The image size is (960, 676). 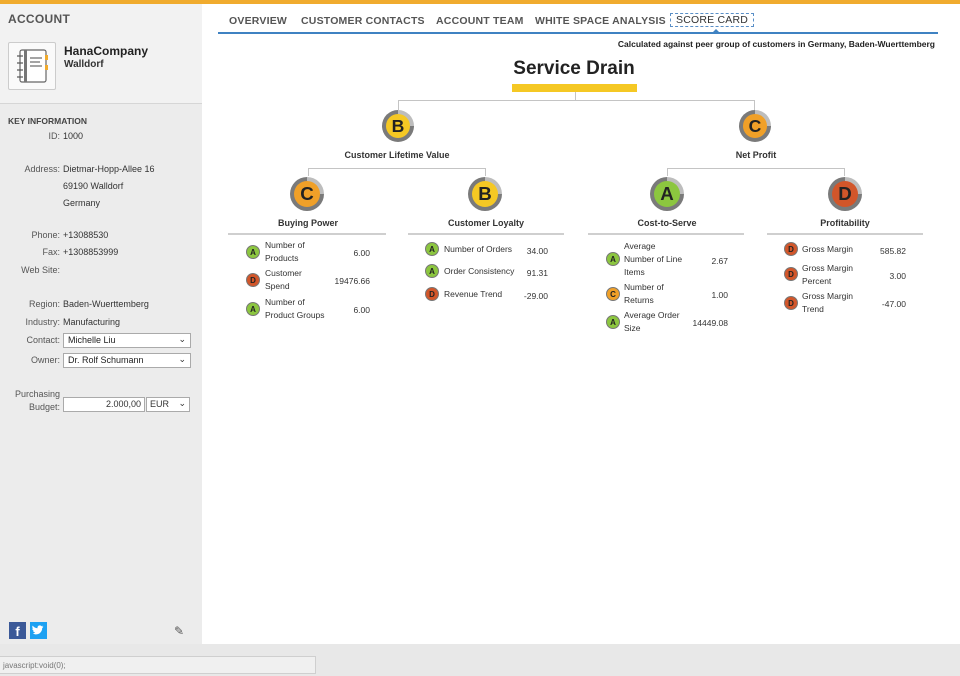 What do you see at coordinates (54, 136) in the screenshot?
I see `id-label: ID:` at bounding box center [54, 136].